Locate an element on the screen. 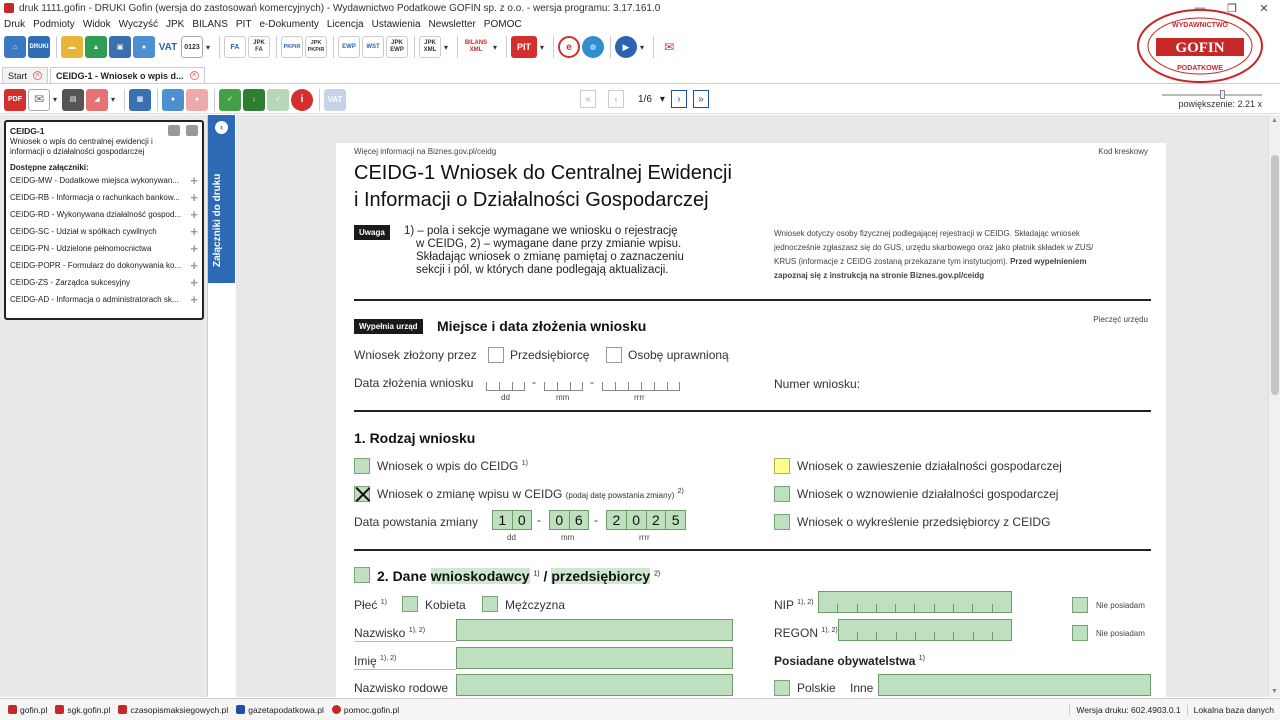  resume-checkbox is located at coordinates (782, 494).